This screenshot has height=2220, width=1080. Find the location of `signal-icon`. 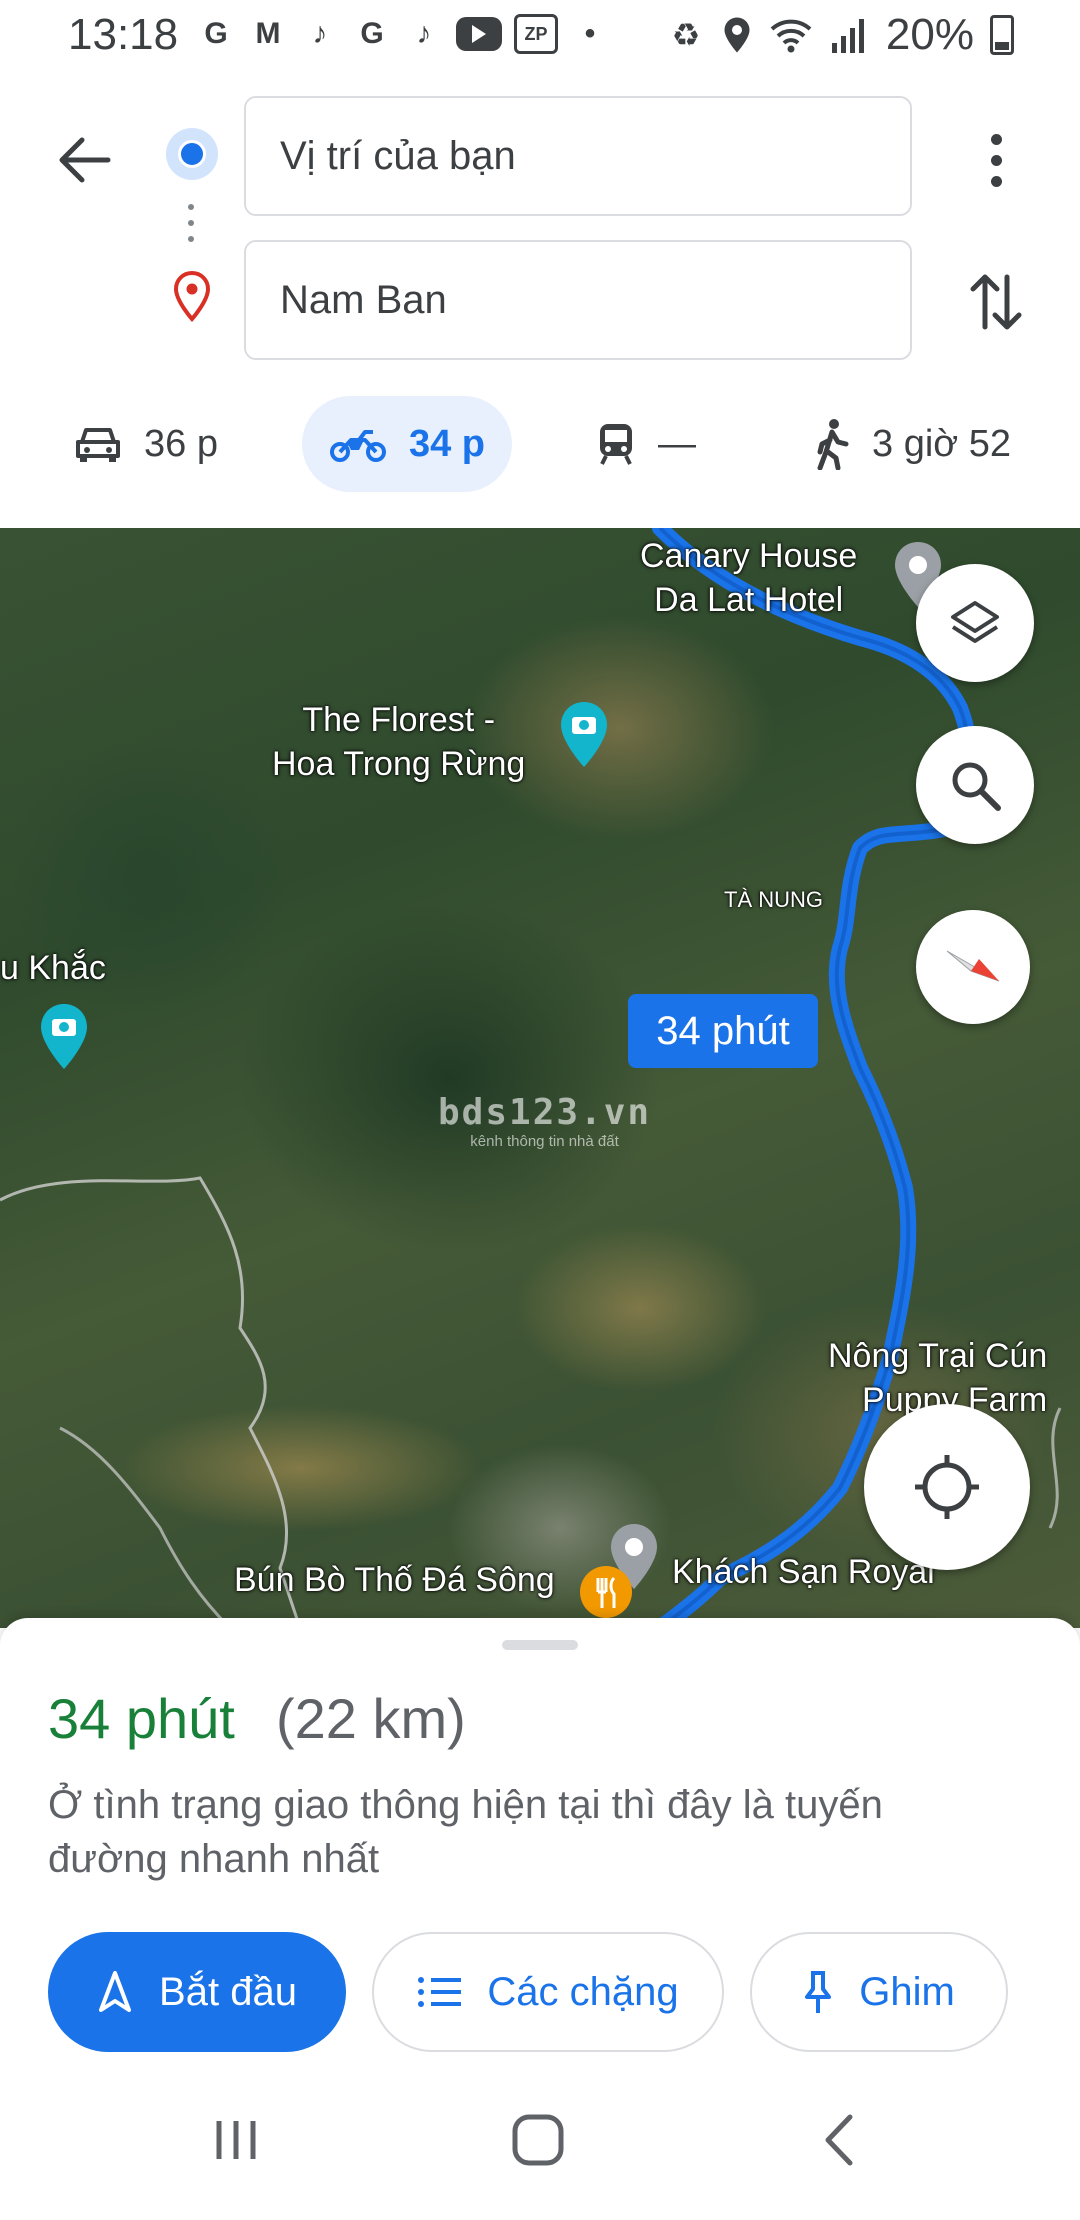

signal-icon is located at coordinates (847, 36).